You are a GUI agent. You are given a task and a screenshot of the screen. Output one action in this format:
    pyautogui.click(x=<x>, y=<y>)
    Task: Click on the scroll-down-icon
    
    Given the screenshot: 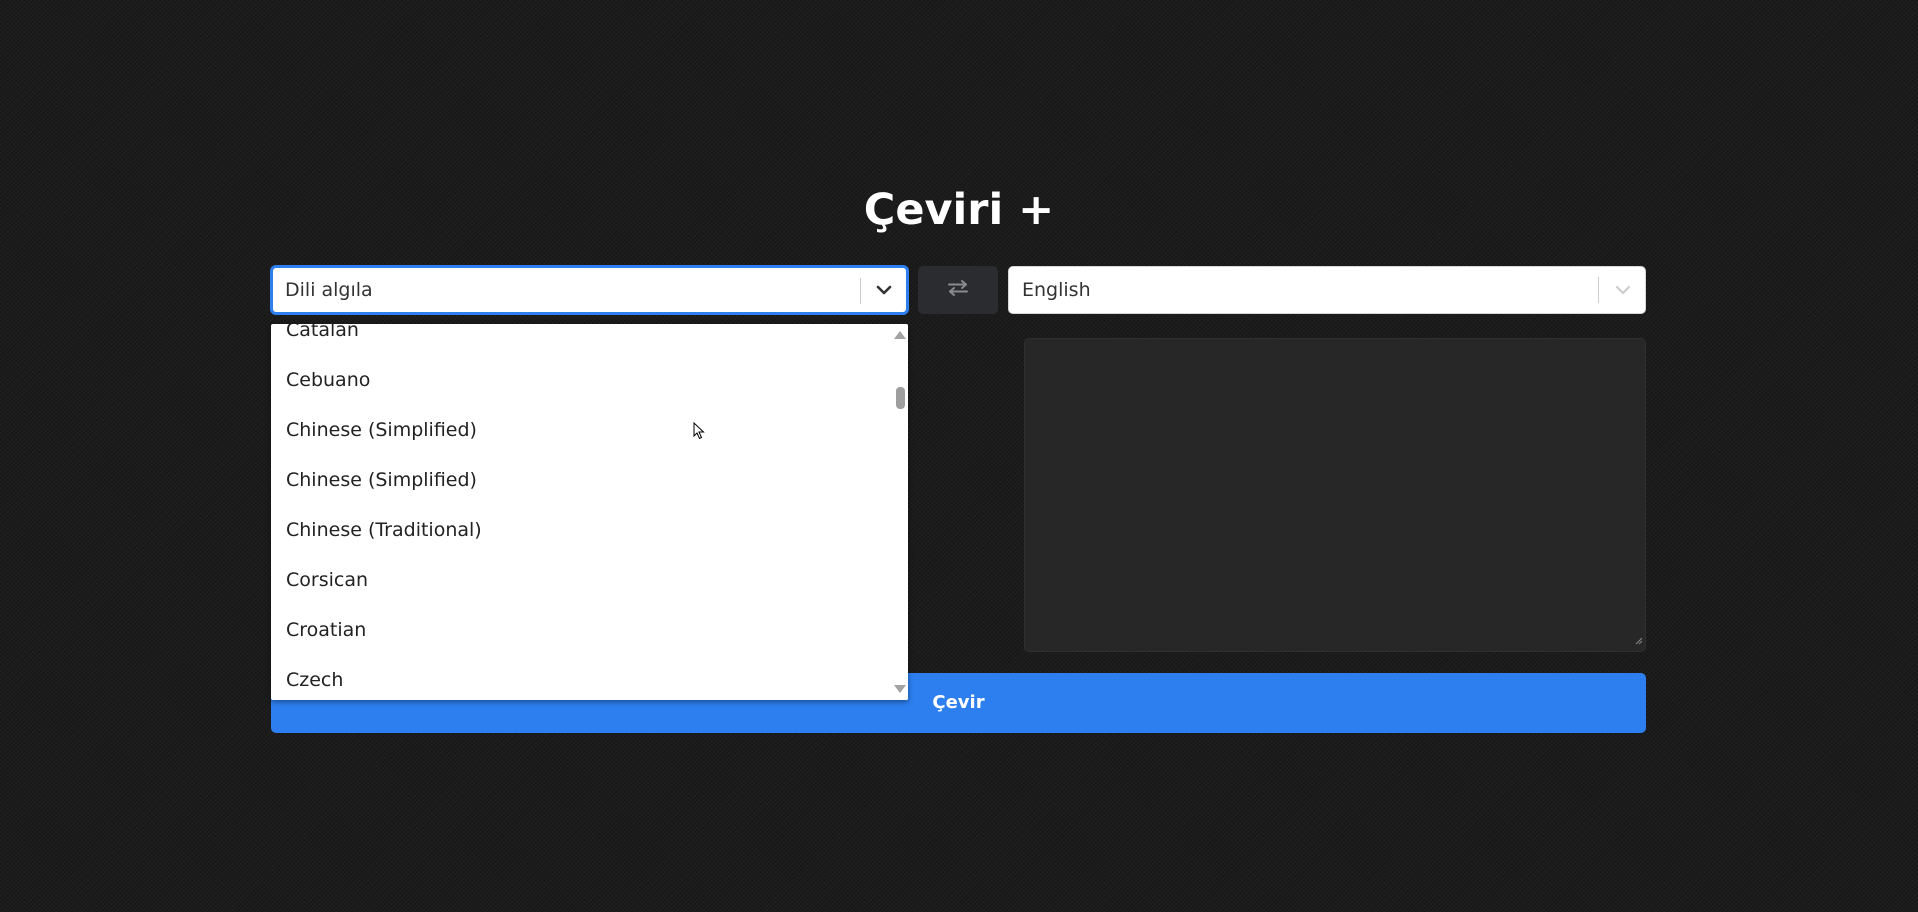 What is the action you would take?
    pyautogui.click(x=900, y=689)
    